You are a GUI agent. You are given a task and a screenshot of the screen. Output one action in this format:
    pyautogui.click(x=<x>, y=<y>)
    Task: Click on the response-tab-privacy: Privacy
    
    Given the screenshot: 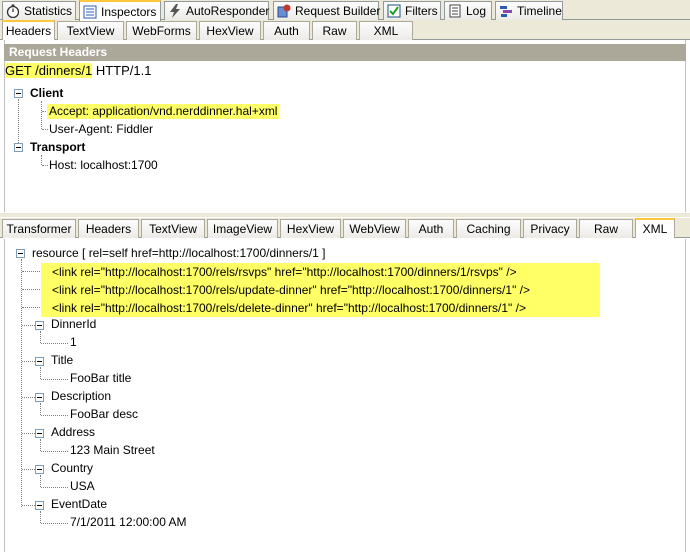 What is the action you would take?
    pyautogui.click(x=550, y=228)
    